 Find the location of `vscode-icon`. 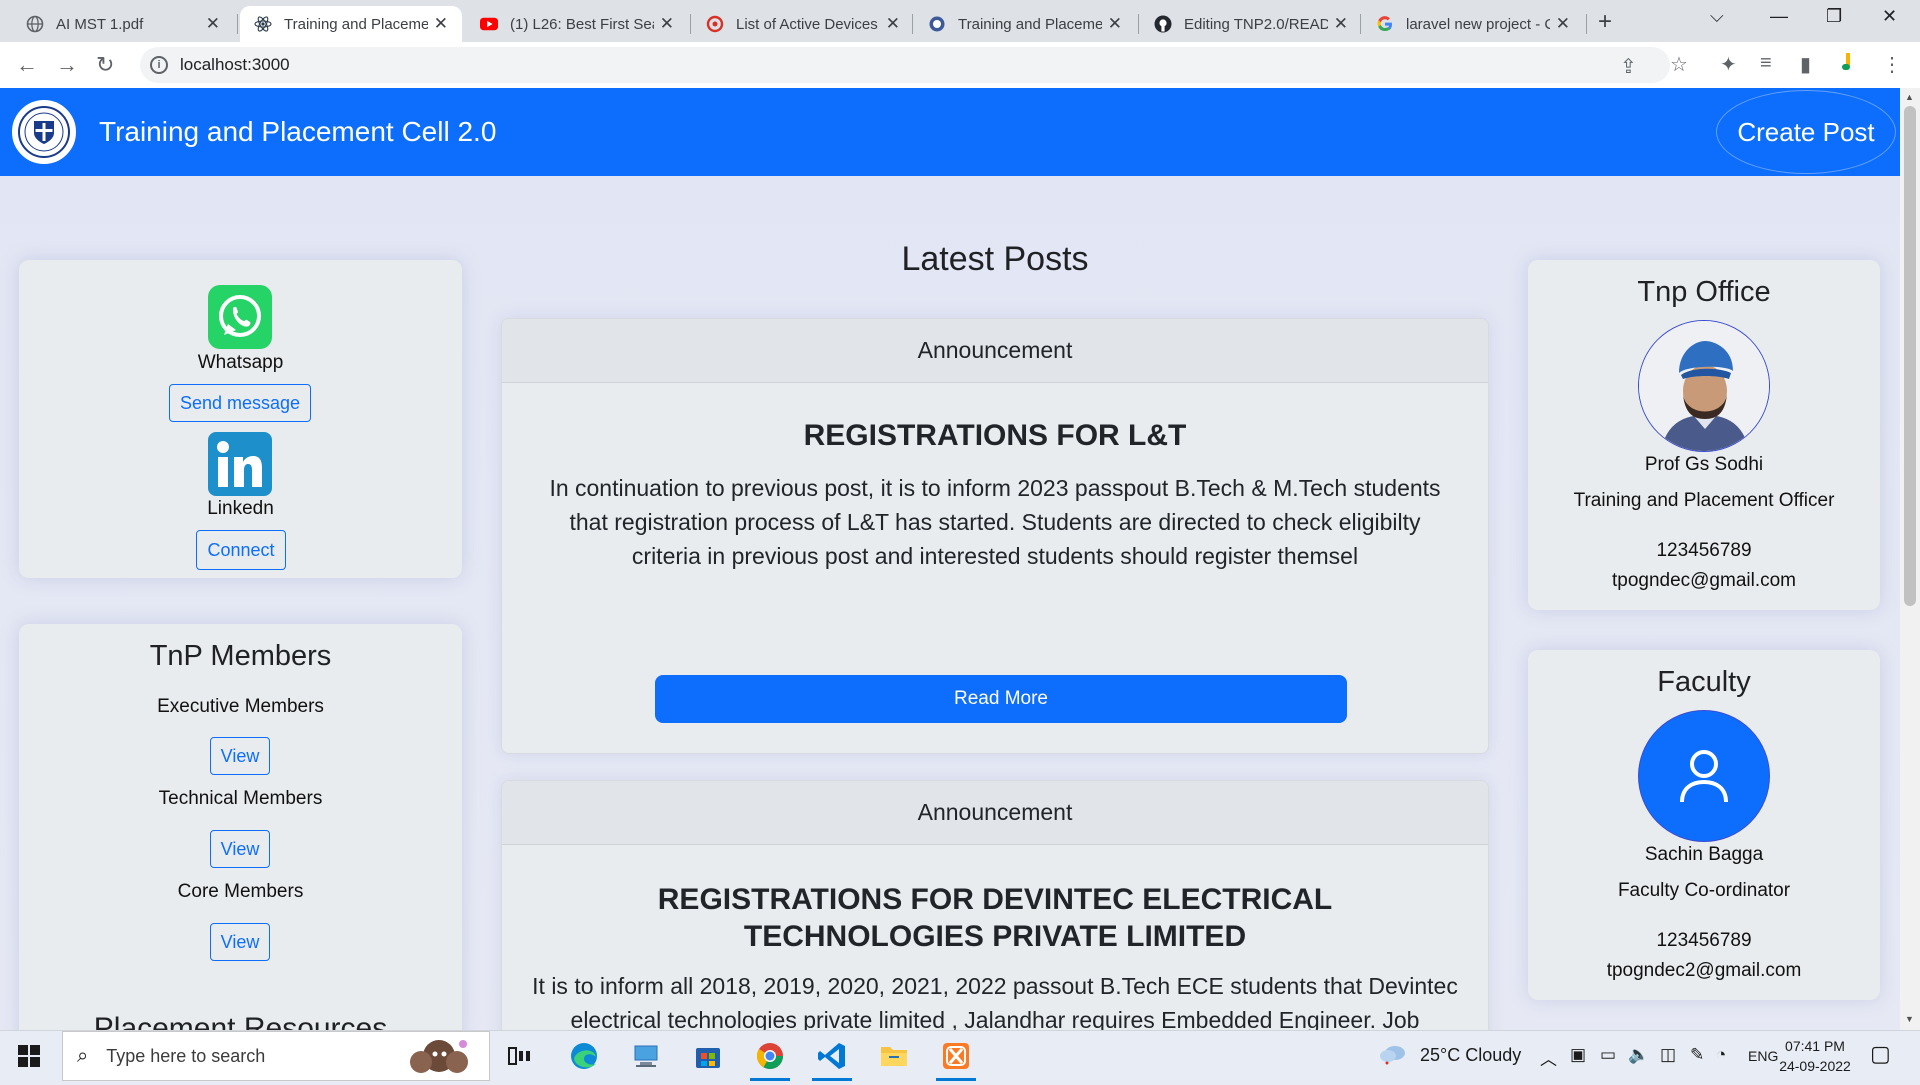

vscode-icon is located at coordinates (832, 1059).